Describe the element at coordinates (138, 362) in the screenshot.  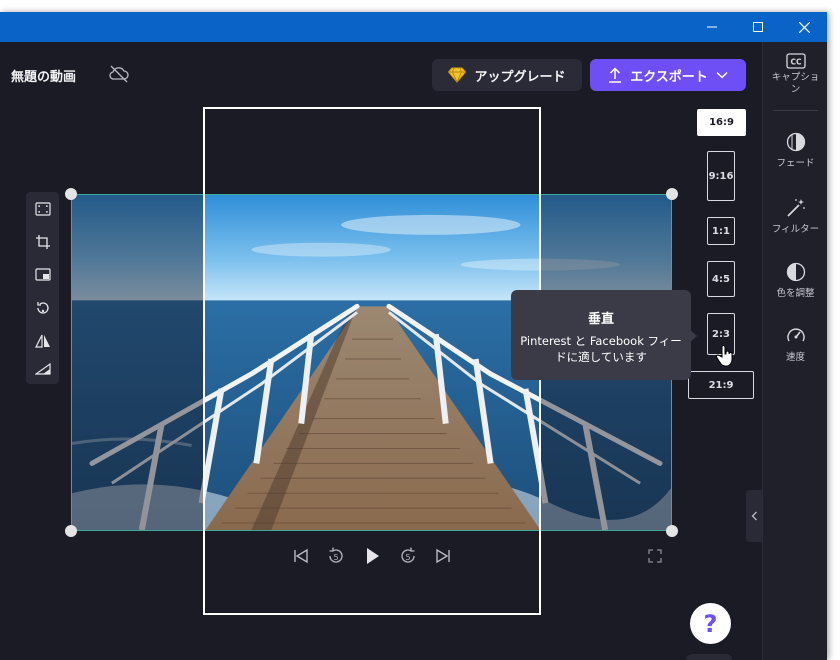
I see `crop-dim-left` at that location.